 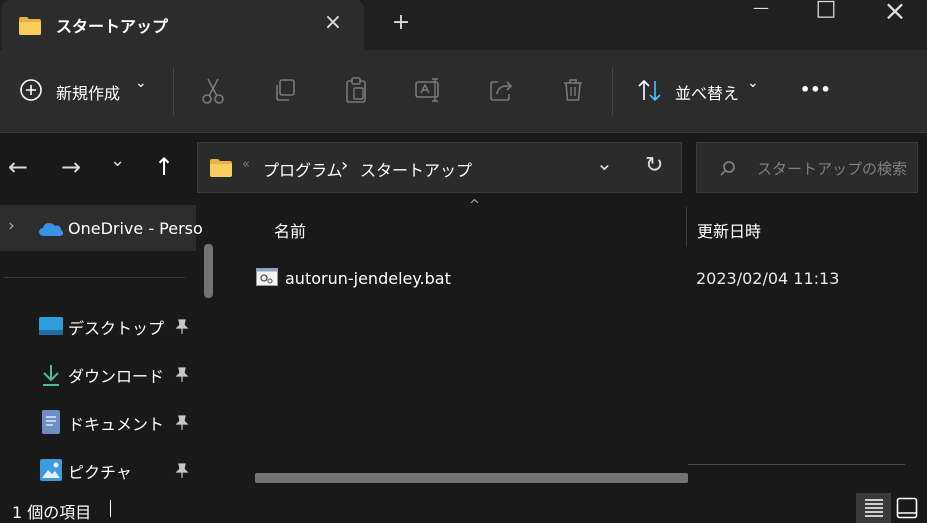 I want to click on maximize-button: □, so click(x=826, y=10).